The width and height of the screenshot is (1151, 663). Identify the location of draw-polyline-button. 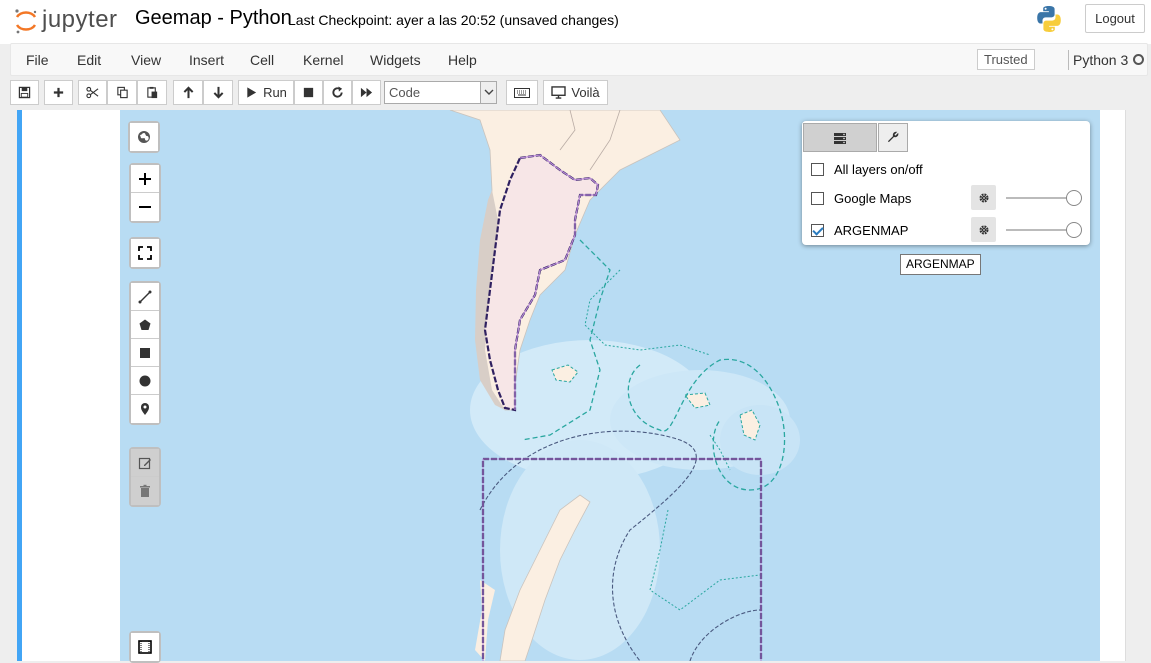
(145, 297).